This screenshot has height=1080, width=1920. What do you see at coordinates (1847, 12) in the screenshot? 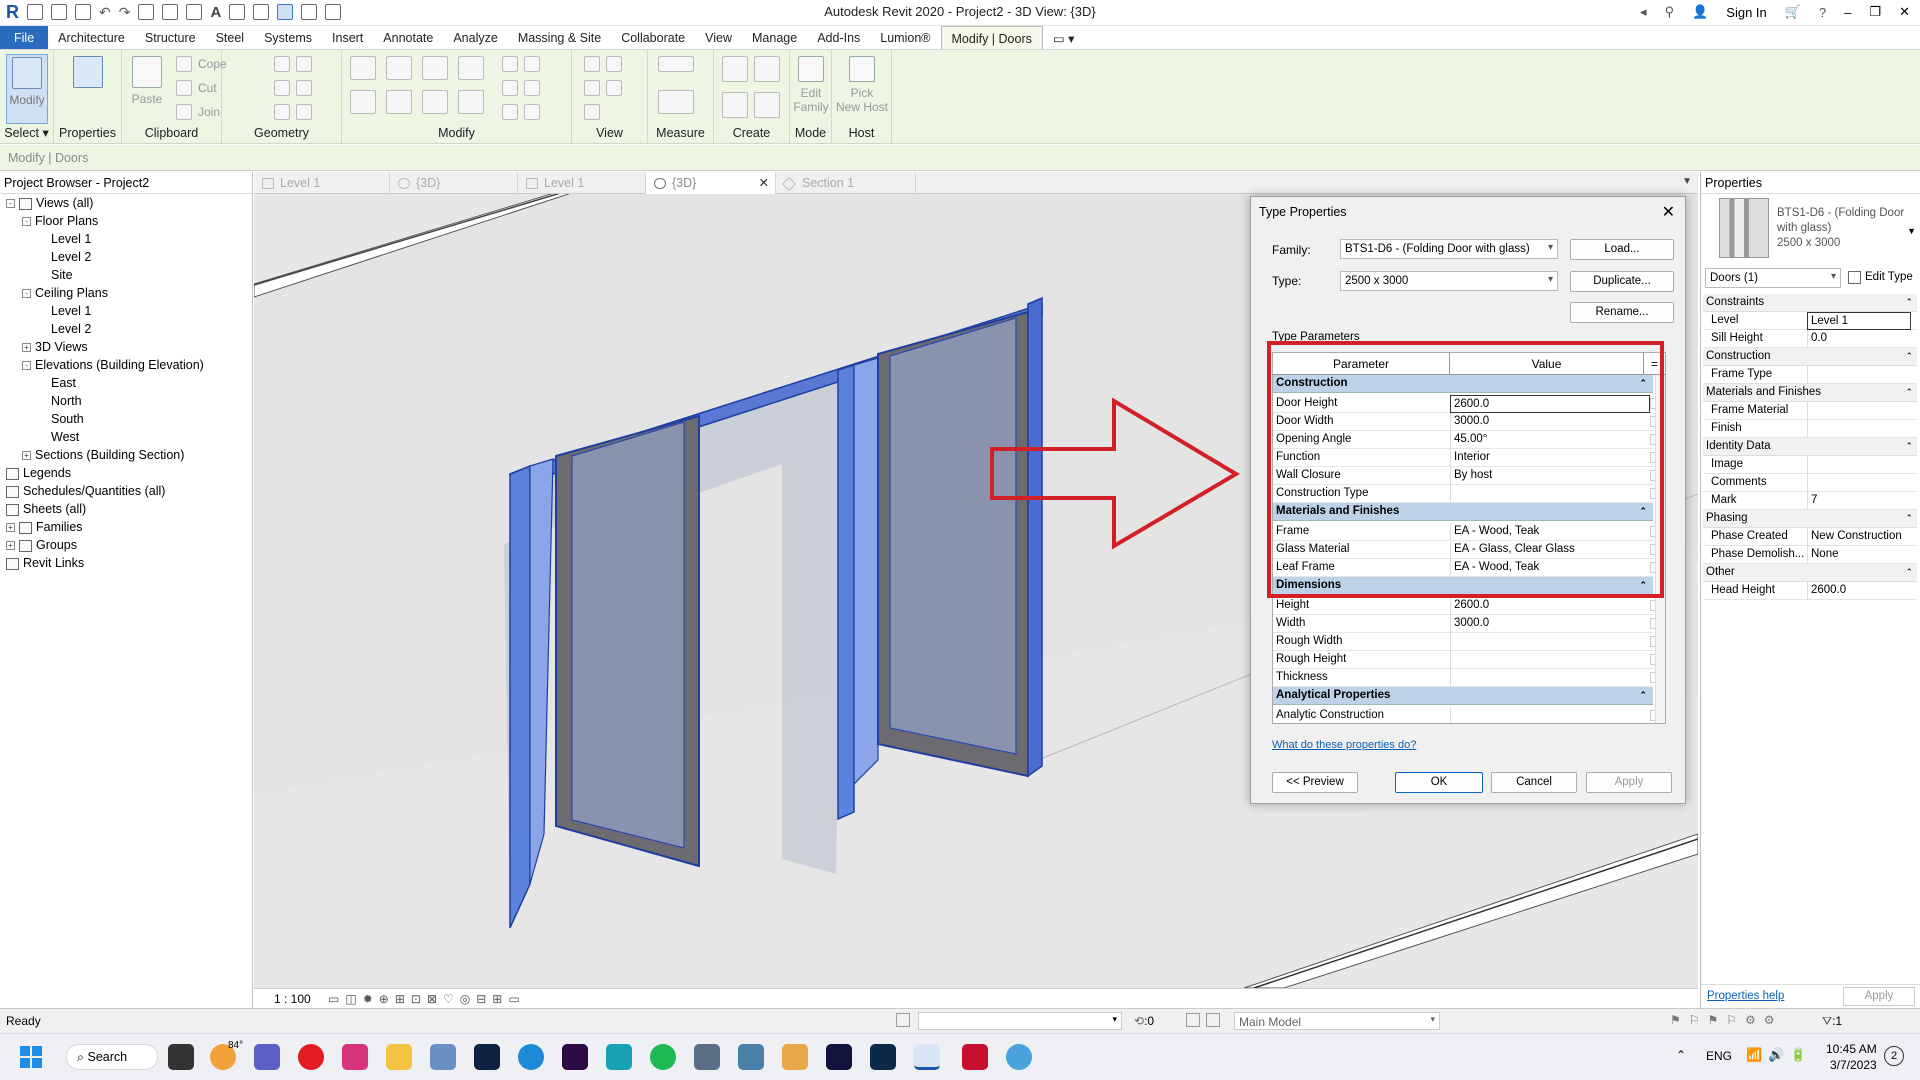
I see `minimize-icon: –` at bounding box center [1847, 12].